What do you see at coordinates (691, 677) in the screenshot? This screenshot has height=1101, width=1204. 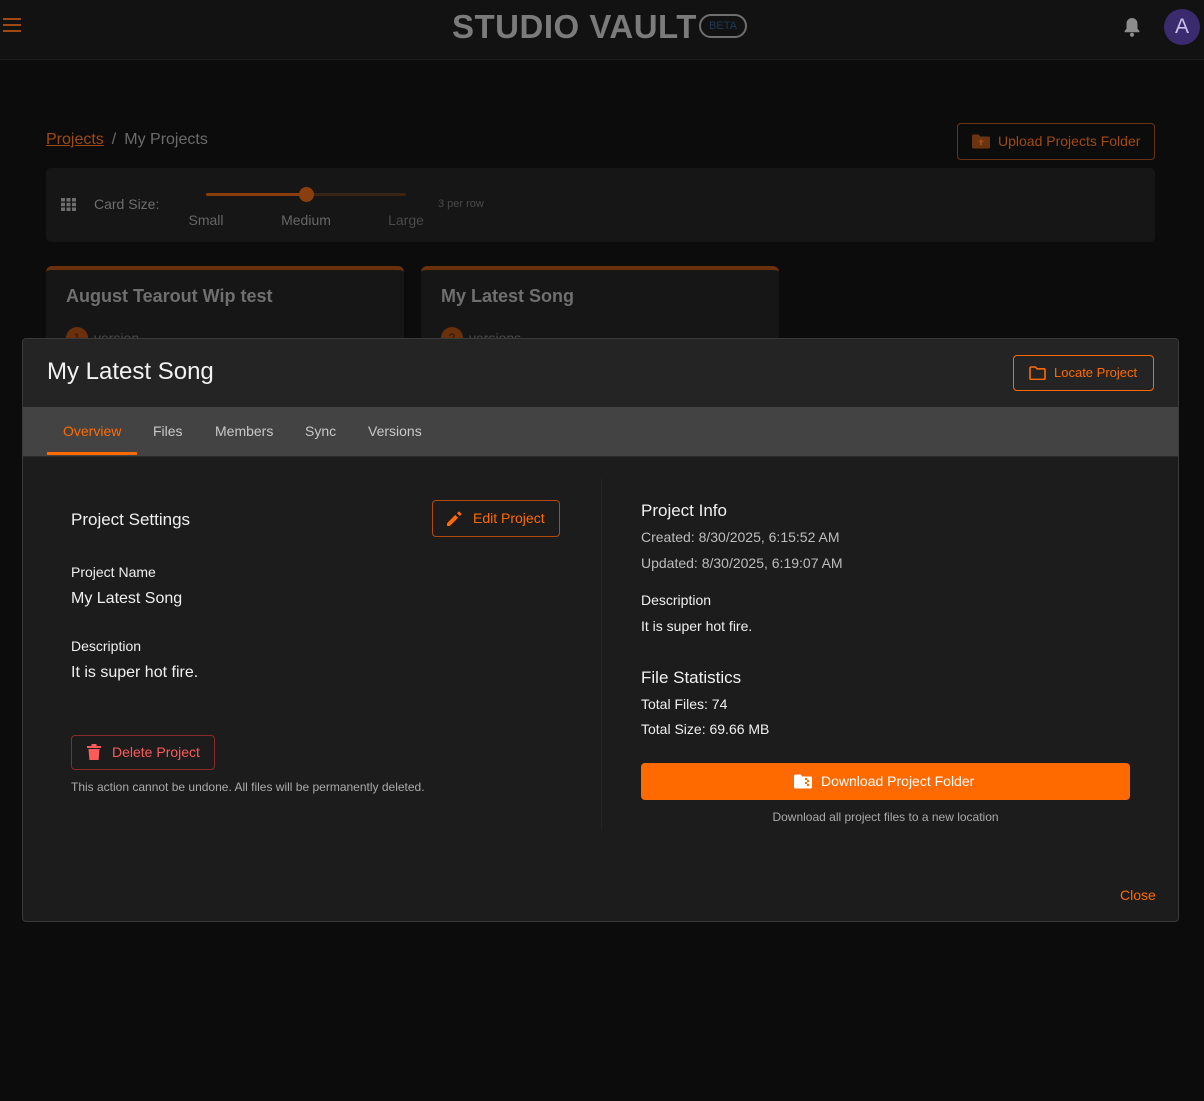 I see `file-statistics-heading: File Statistics` at bounding box center [691, 677].